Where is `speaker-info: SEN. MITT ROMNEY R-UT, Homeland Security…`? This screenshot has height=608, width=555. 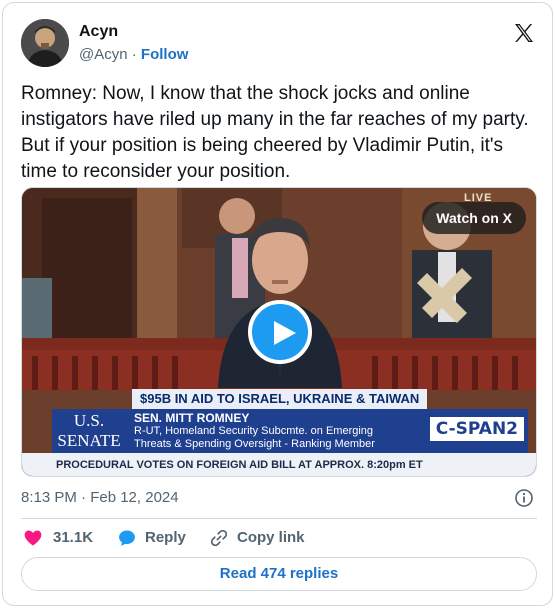 speaker-info: SEN. MITT ROMNEY R-UT, Homeland Security… is located at coordinates (284, 431).